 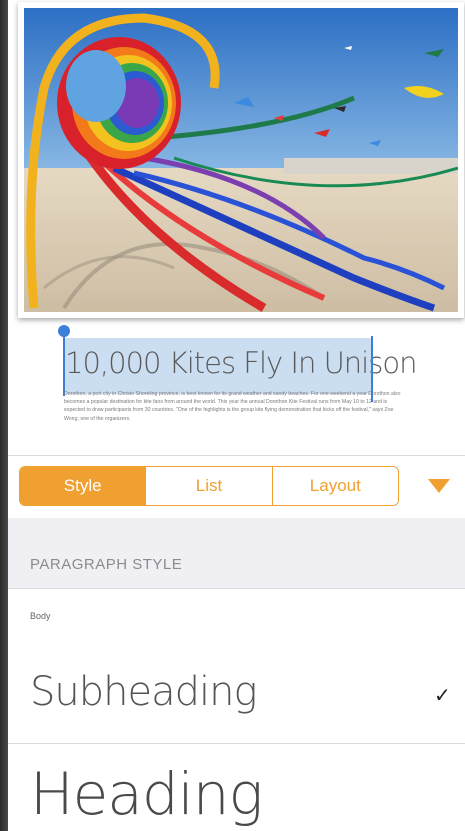 I want to click on style-option-body: Body, so click(x=236, y=619).